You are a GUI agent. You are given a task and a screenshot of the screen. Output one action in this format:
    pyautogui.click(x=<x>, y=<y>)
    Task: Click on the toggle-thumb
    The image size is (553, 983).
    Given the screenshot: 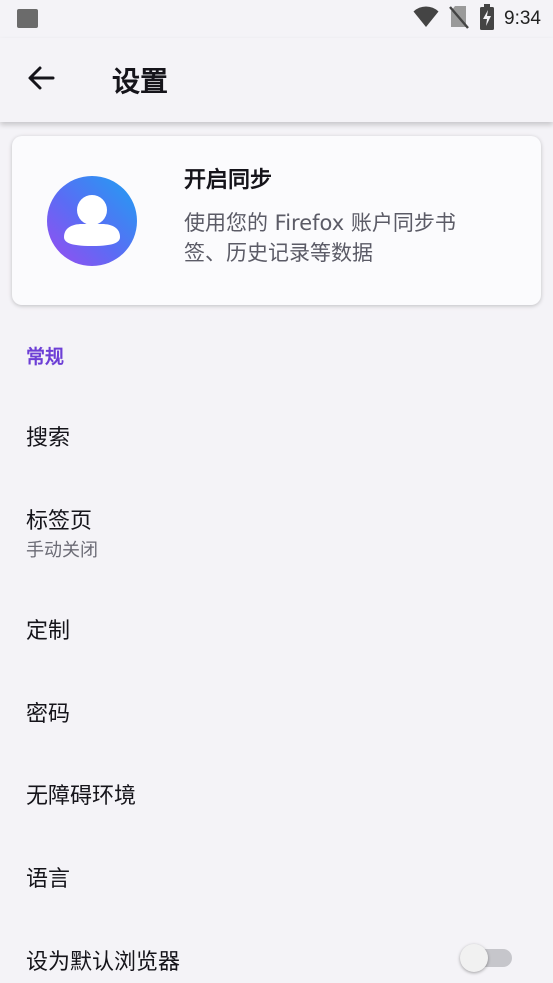 What is the action you would take?
    pyautogui.click(x=474, y=958)
    